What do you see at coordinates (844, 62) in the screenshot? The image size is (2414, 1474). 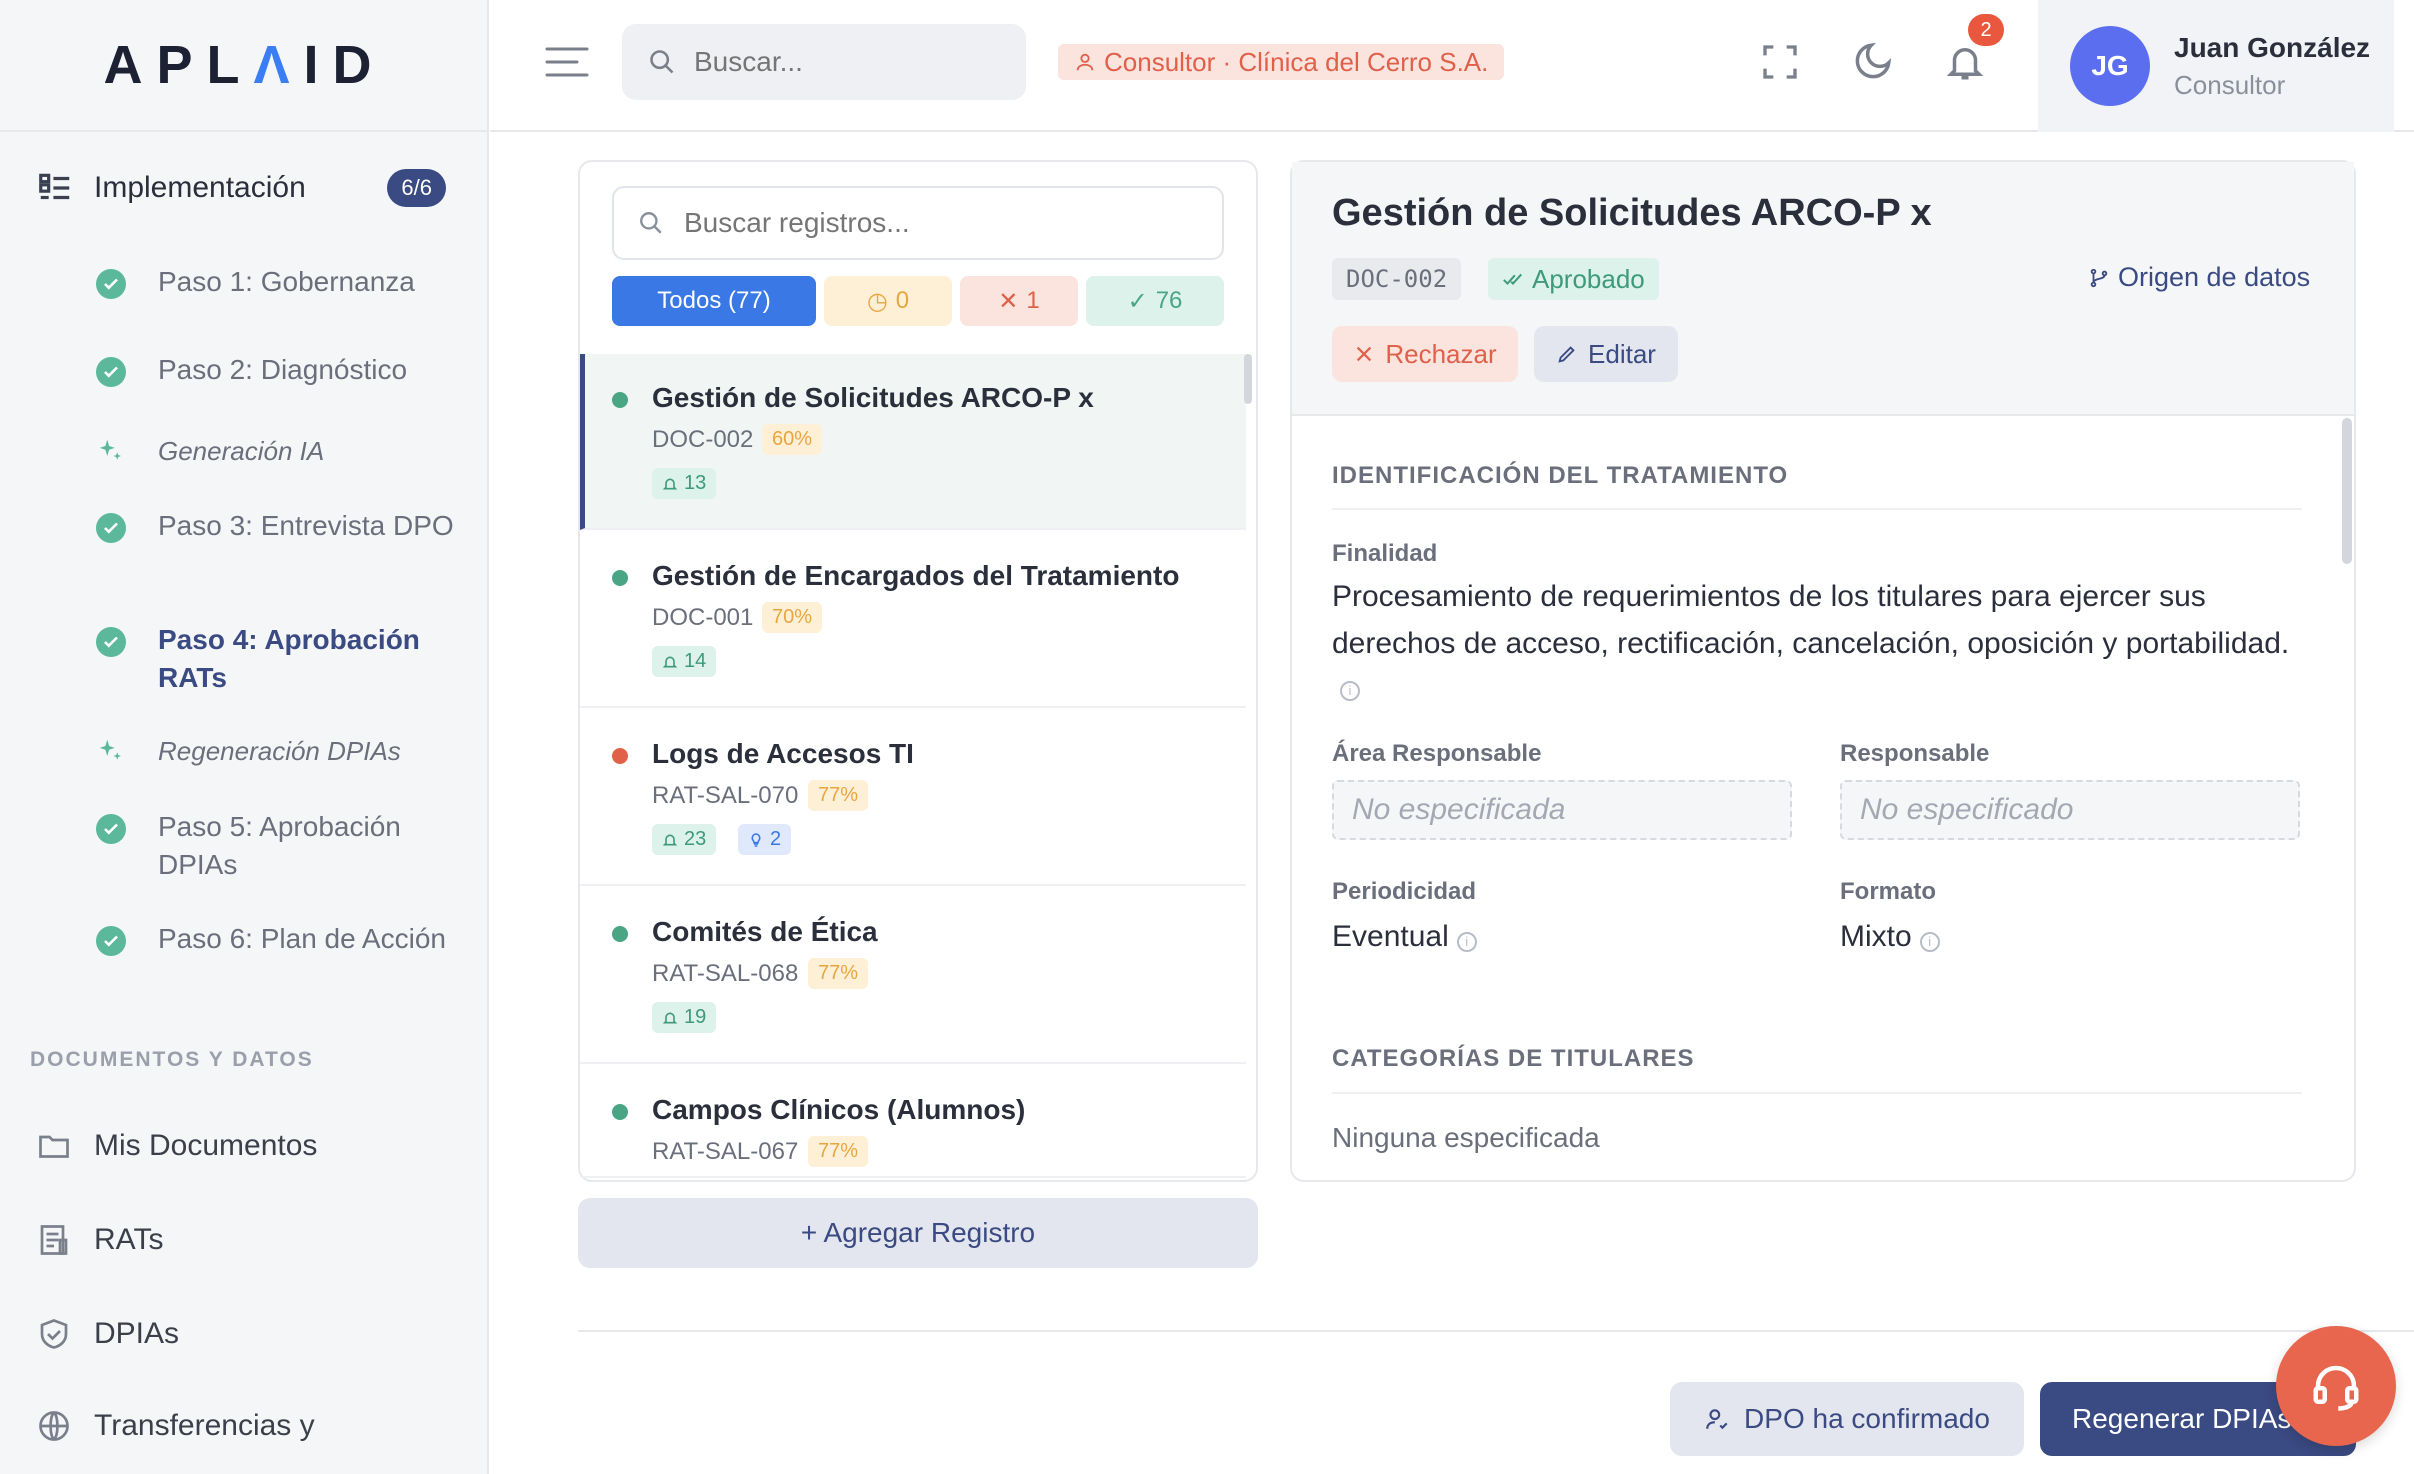 I see `global-search-input` at bounding box center [844, 62].